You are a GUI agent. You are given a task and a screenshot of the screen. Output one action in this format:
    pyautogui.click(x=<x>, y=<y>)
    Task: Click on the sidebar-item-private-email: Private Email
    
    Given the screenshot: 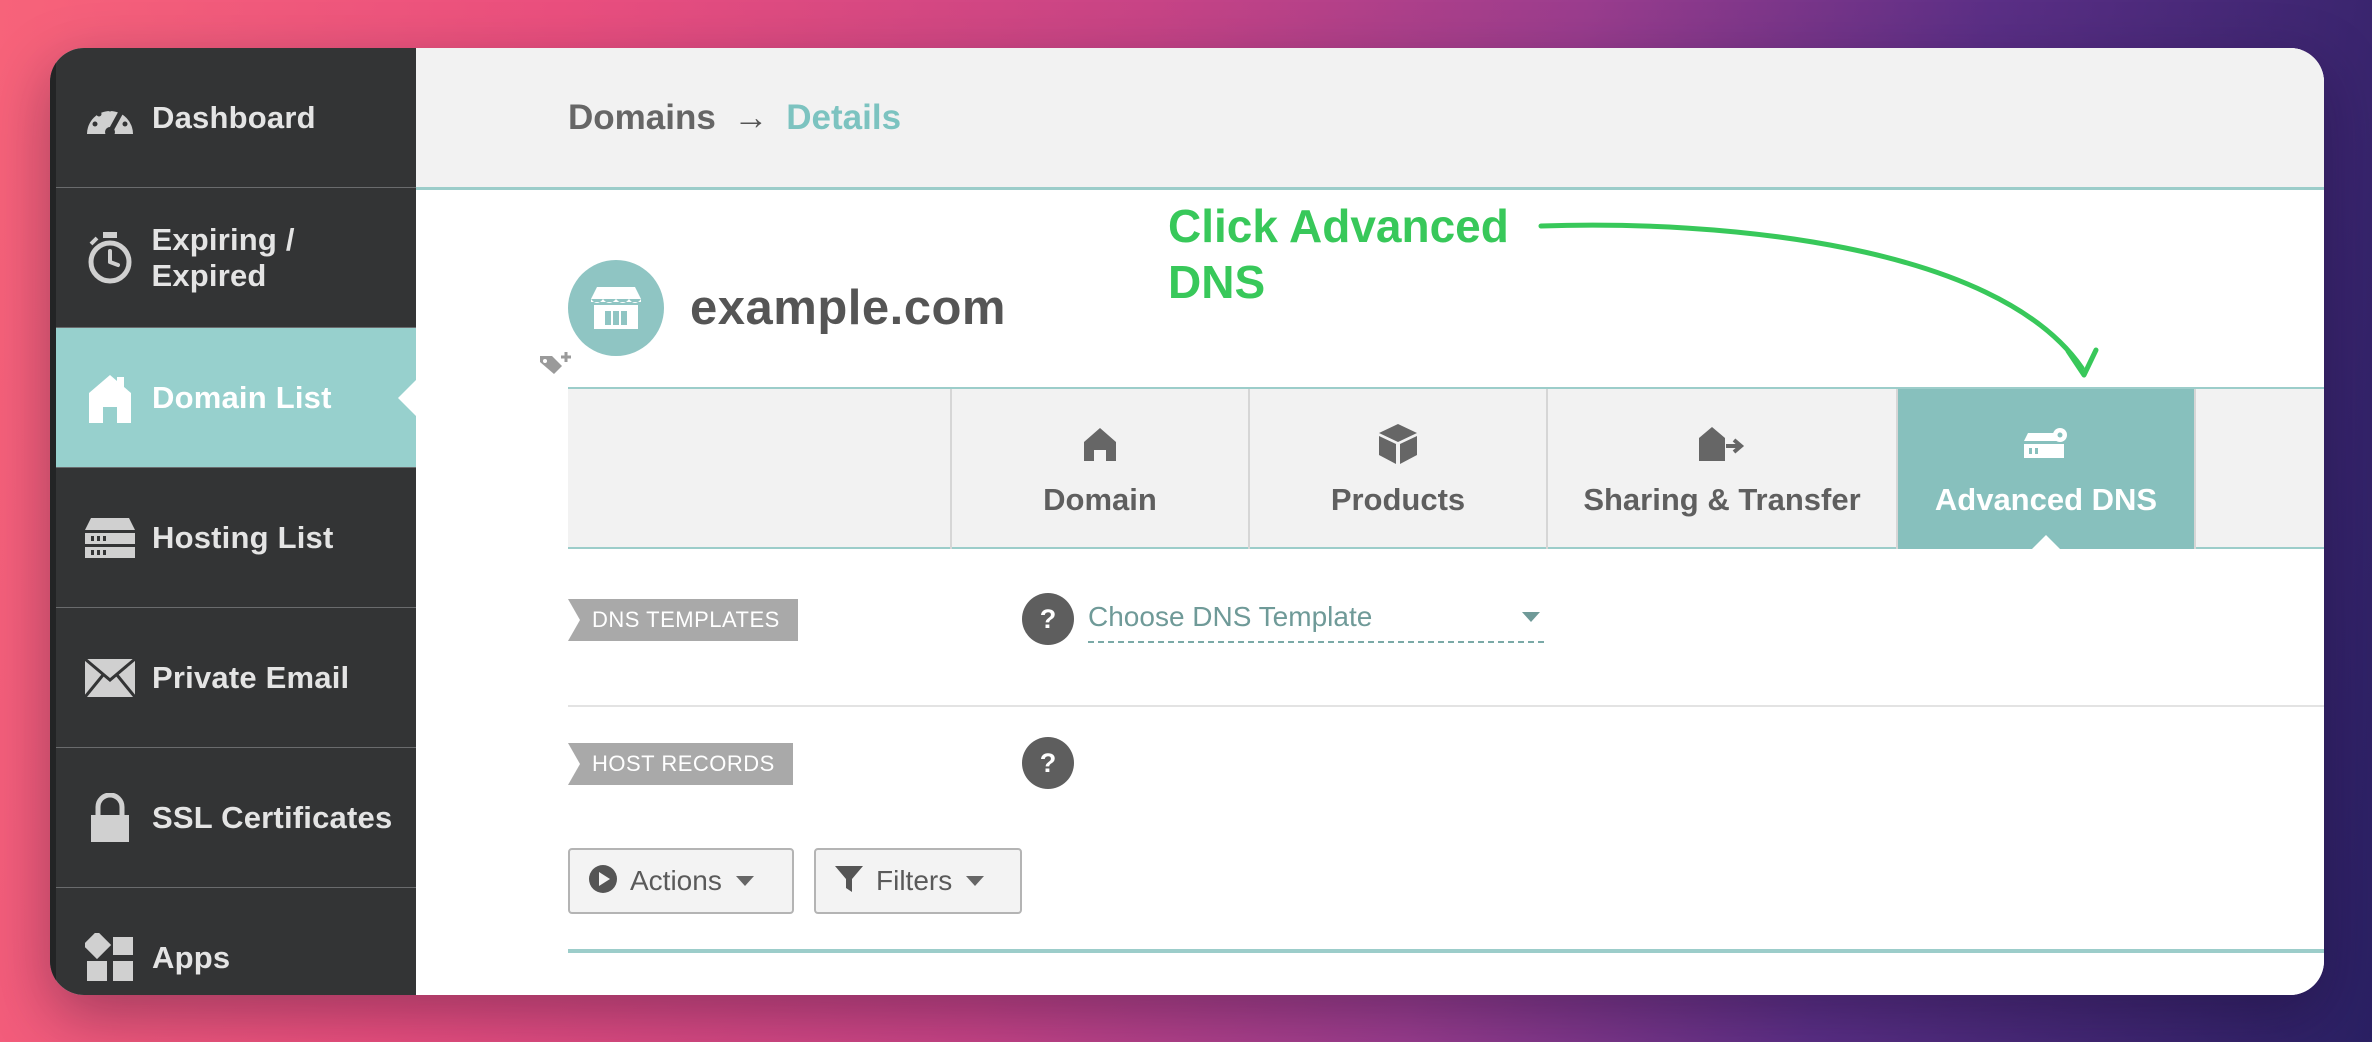 What is the action you would take?
    pyautogui.click(x=236, y=678)
    